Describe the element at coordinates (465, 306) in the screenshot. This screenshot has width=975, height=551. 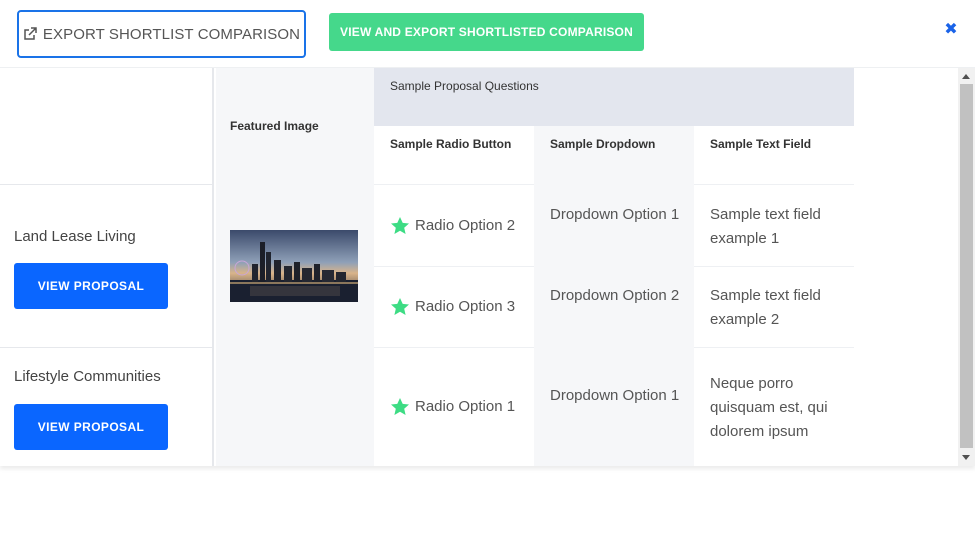
I see `radio-value: Radio Option 3` at that location.